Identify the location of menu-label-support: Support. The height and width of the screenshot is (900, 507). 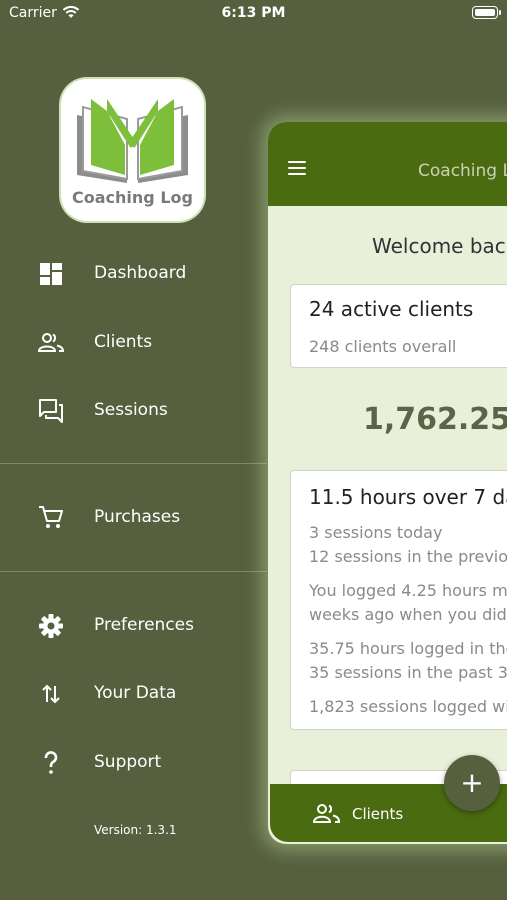
(128, 762).